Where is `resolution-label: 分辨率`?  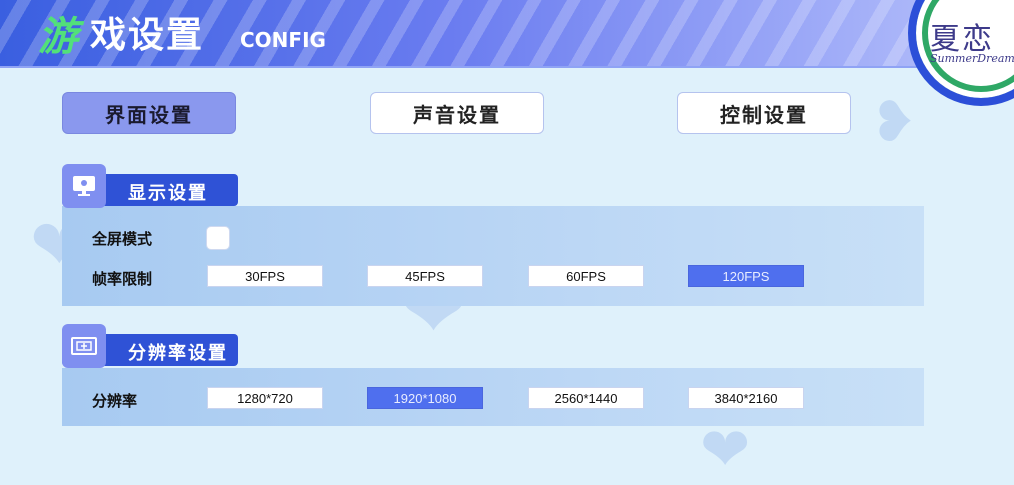
resolution-label: 分辨率 is located at coordinates (115, 401).